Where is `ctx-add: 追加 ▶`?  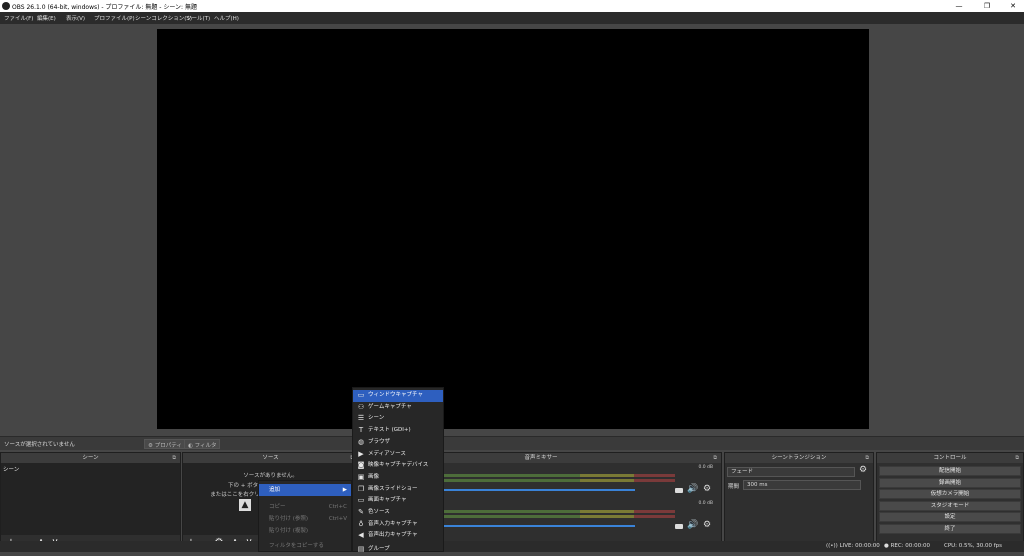 ctx-add: 追加 ▶ is located at coordinates (305, 490).